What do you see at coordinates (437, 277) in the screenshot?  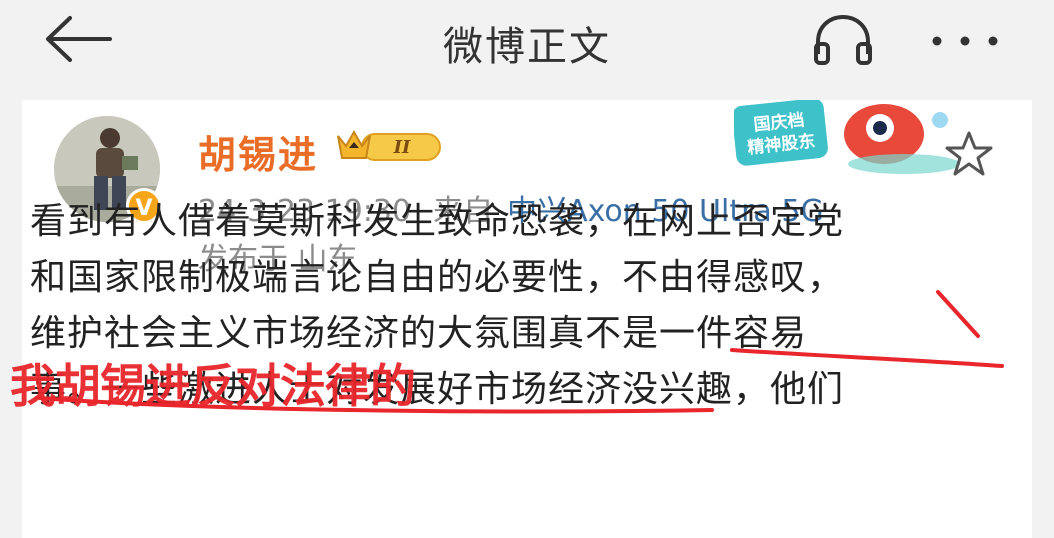 I see `post-line: 和国家限制极端言论自由的必要性，不由得感叹，` at bounding box center [437, 277].